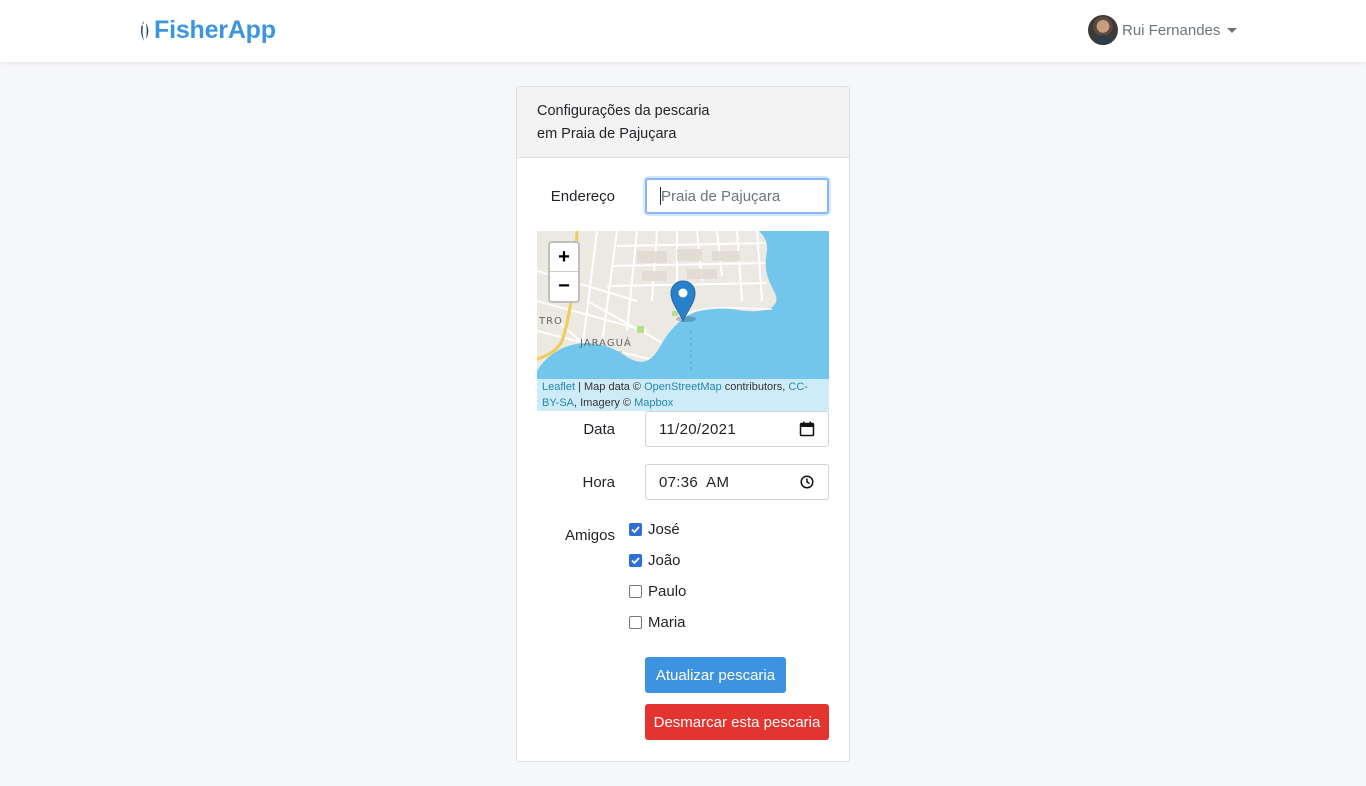 This screenshot has height=786, width=1366. I want to click on user-menu-dropdown: Rui Fernandes, so click(1163, 30).